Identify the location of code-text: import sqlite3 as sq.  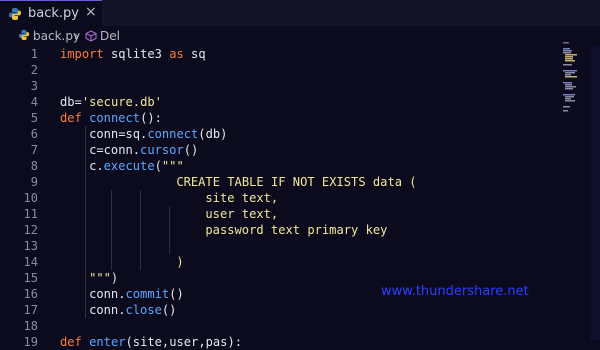
(133, 54).